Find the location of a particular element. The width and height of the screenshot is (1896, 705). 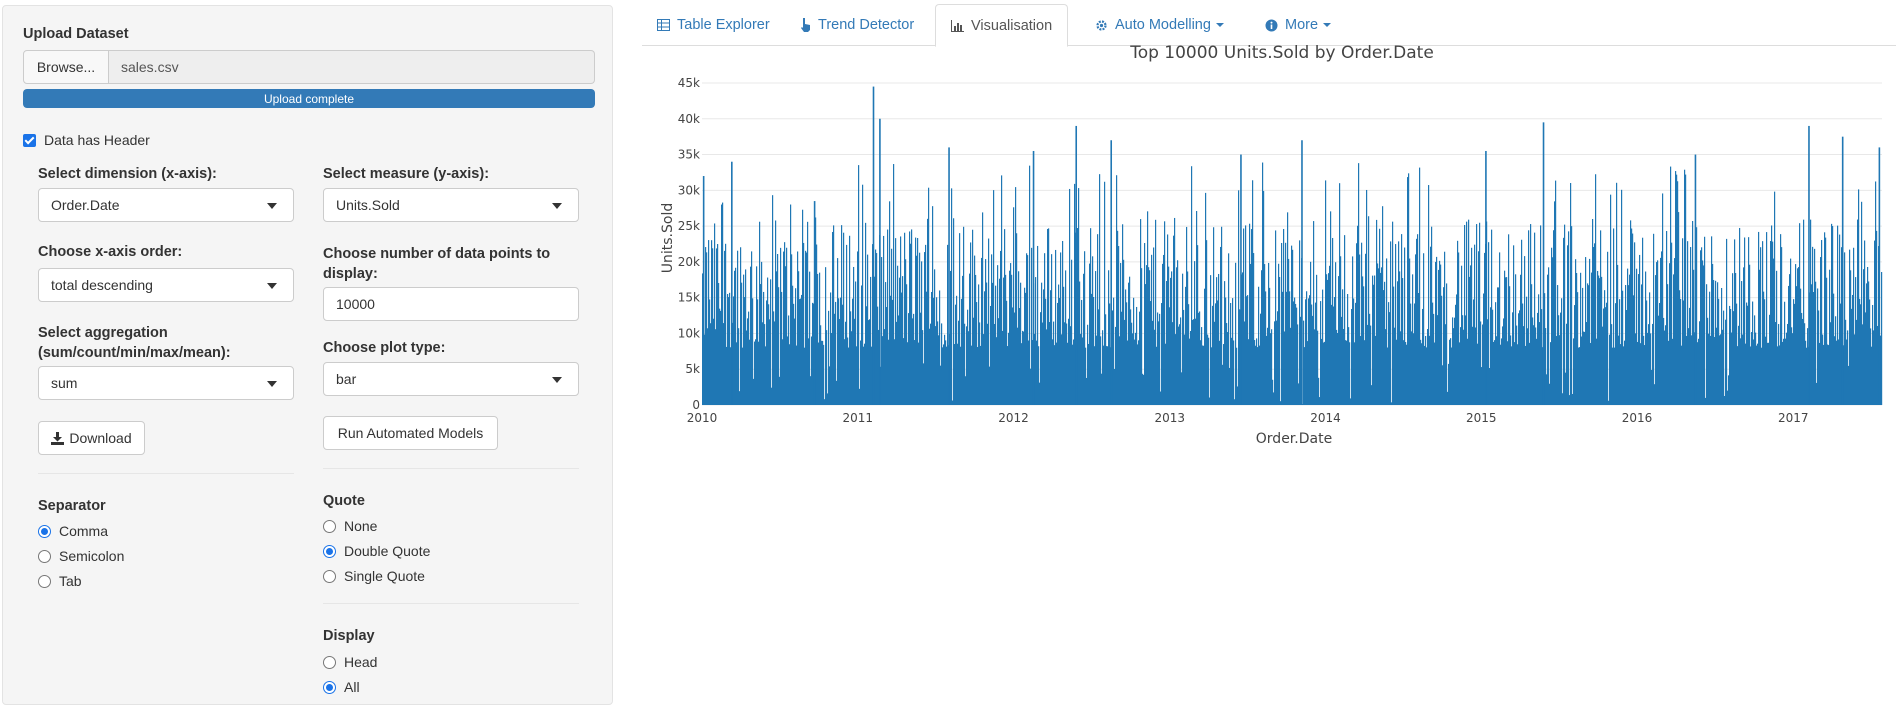

display-option-head: Head is located at coordinates (350, 662).